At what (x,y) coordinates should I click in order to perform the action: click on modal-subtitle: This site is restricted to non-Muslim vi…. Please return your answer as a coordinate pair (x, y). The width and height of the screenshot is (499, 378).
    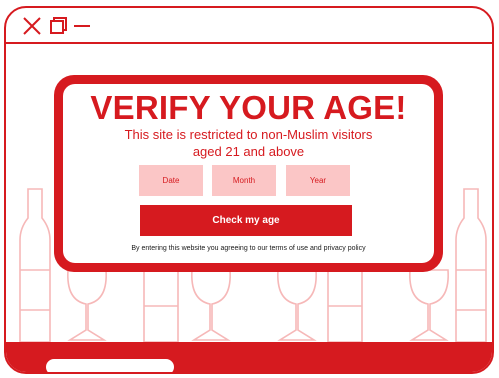
    Looking at the image, I should click on (248, 143).